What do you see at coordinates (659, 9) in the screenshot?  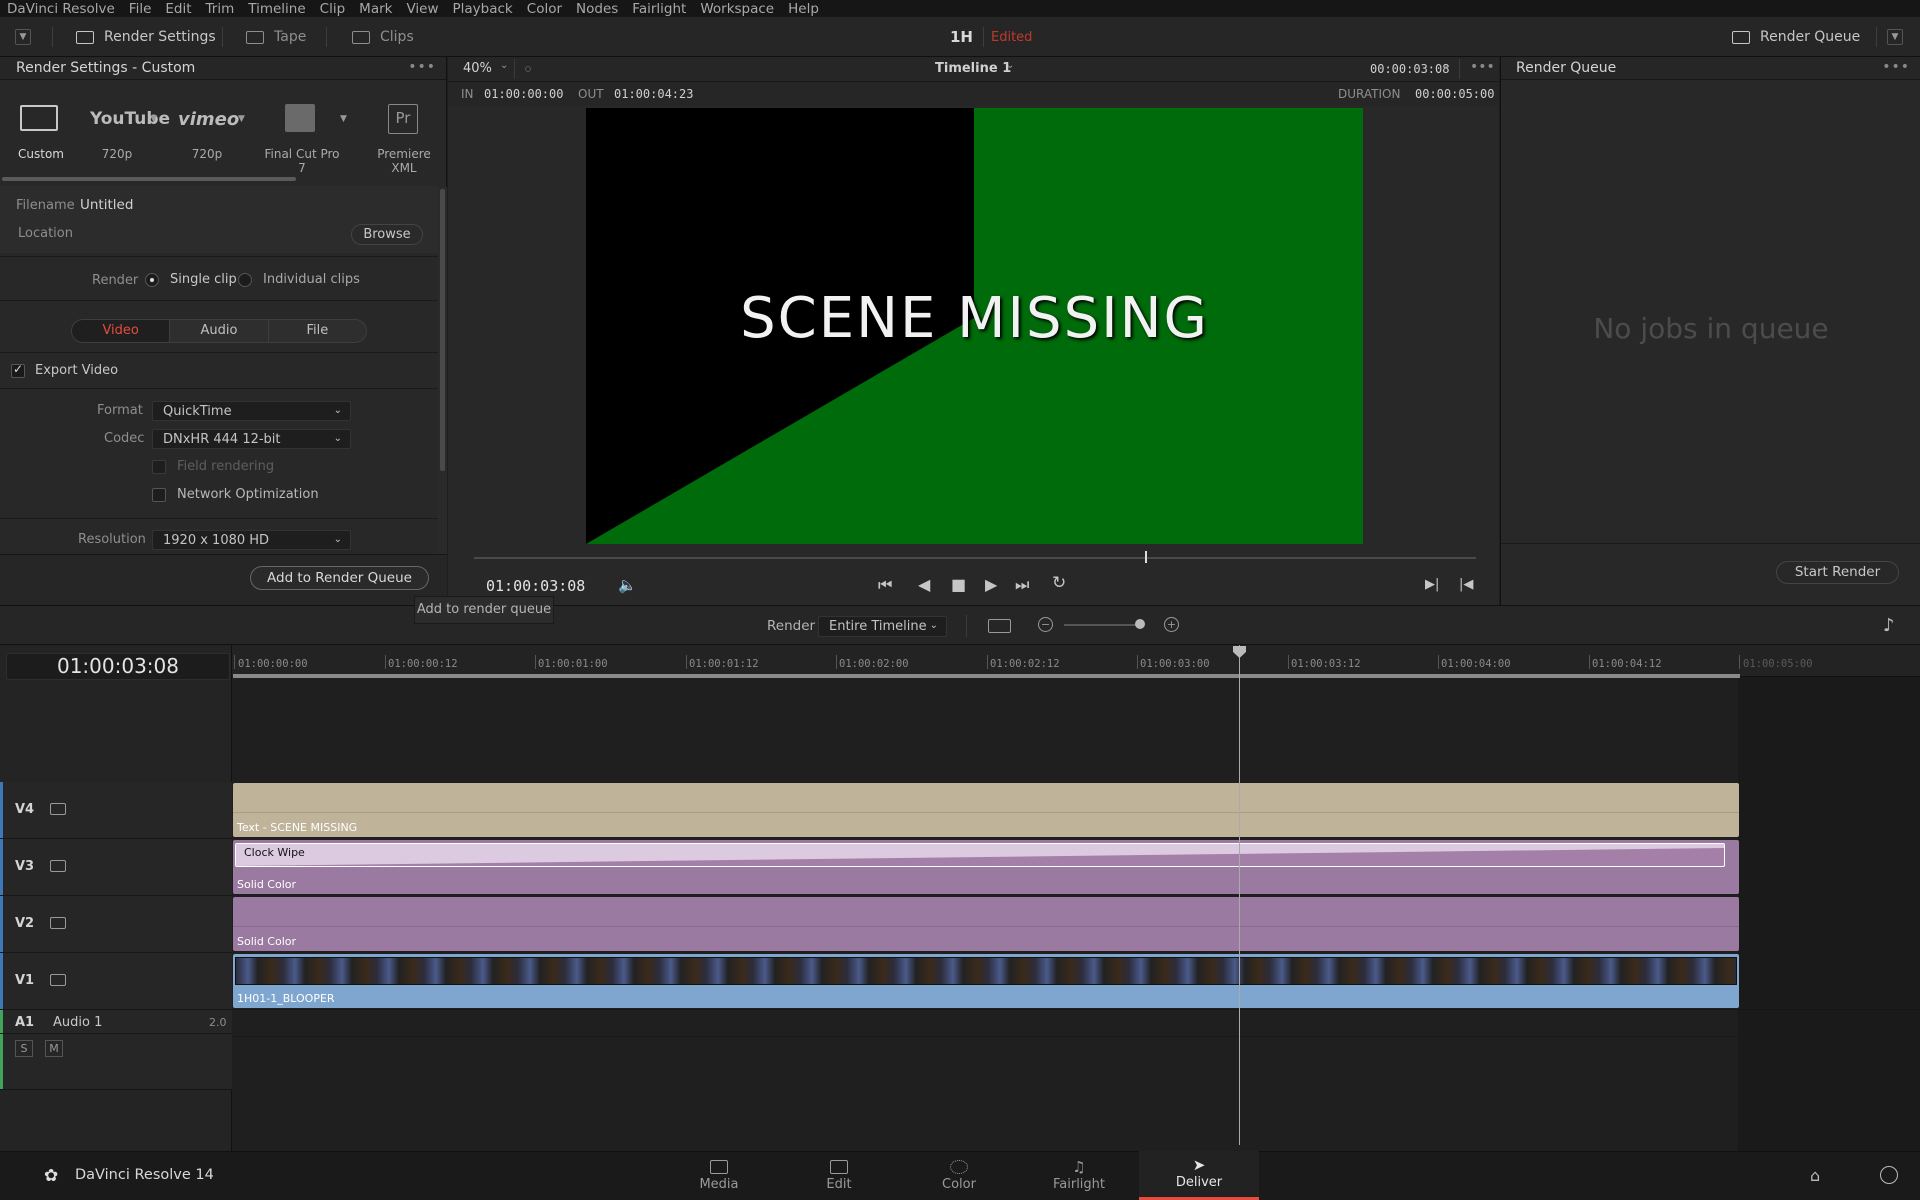 I see `menu-fairlight: Fairlight` at bounding box center [659, 9].